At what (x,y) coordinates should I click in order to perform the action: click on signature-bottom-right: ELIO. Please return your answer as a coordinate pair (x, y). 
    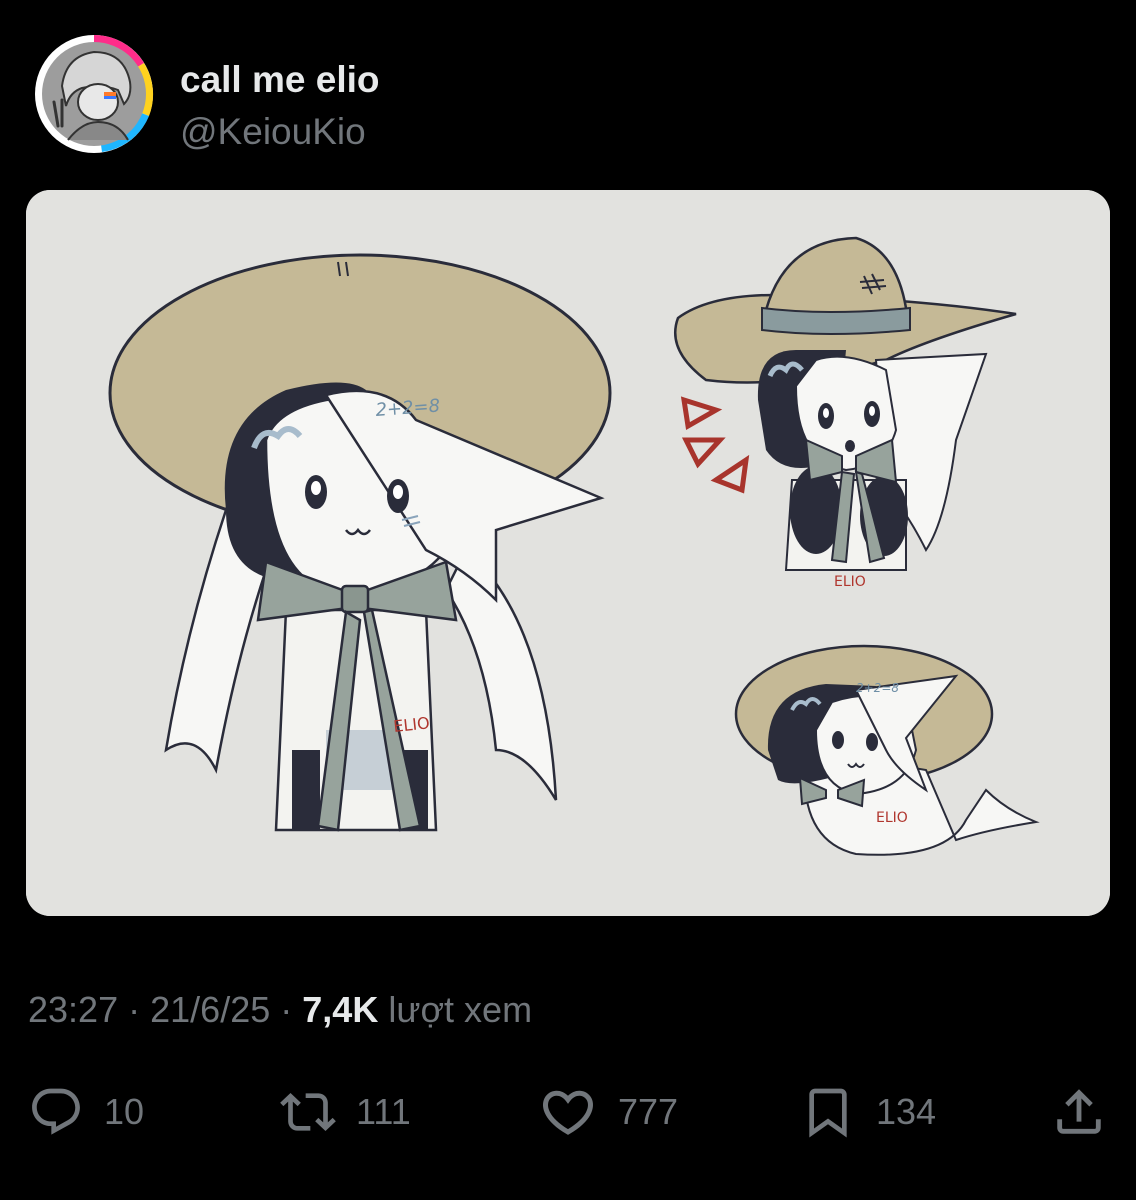
    Looking at the image, I should click on (892, 818).